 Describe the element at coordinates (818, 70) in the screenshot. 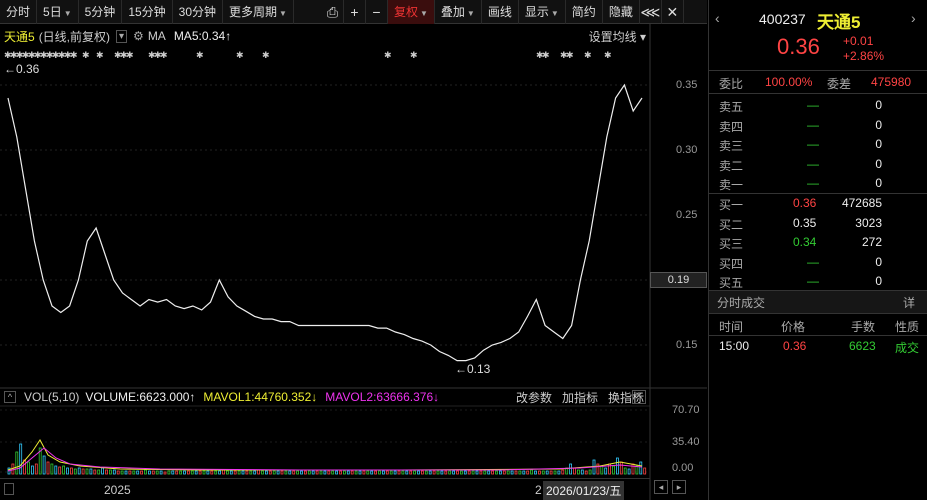

I see `divider` at that location.